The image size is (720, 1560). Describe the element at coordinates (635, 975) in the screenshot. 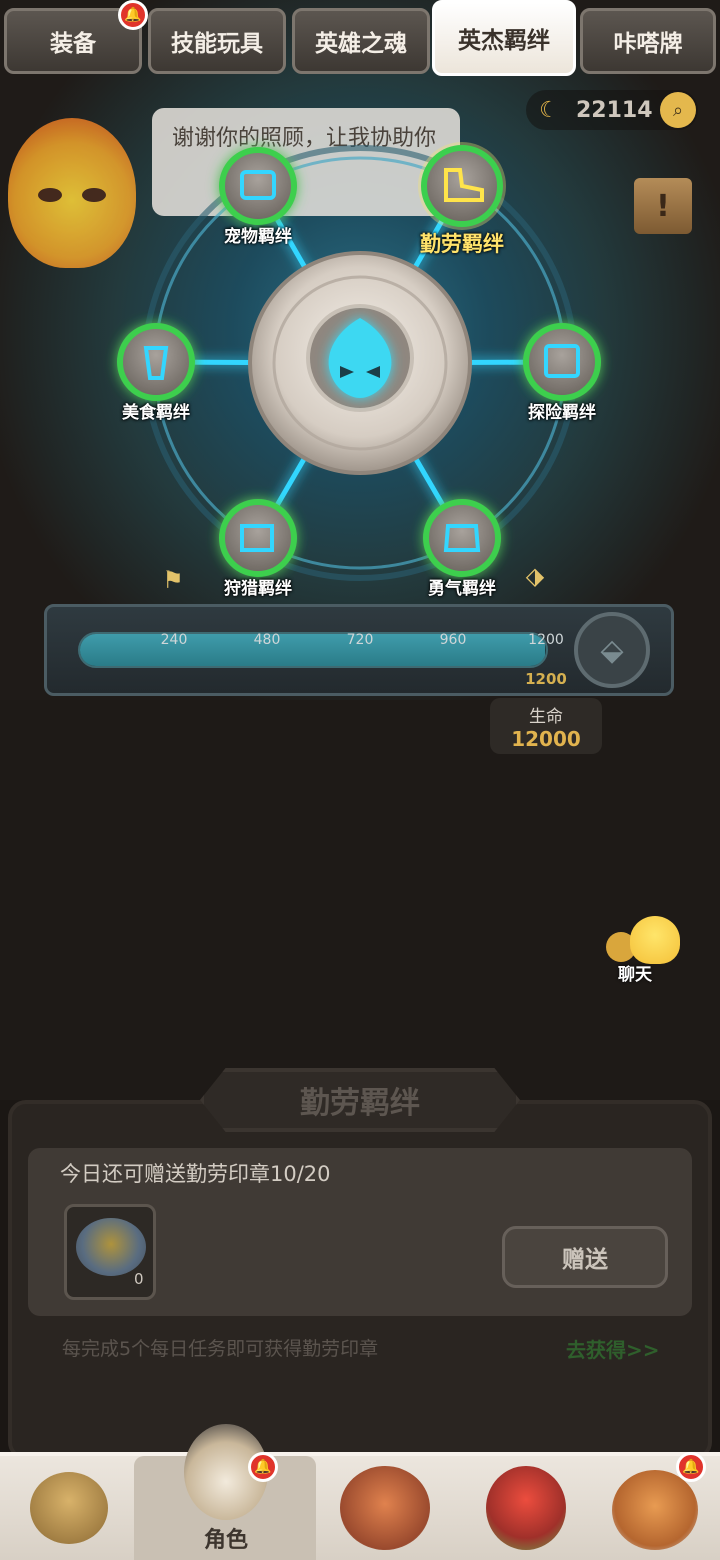

I see `chat-label: 聊天` at that location.